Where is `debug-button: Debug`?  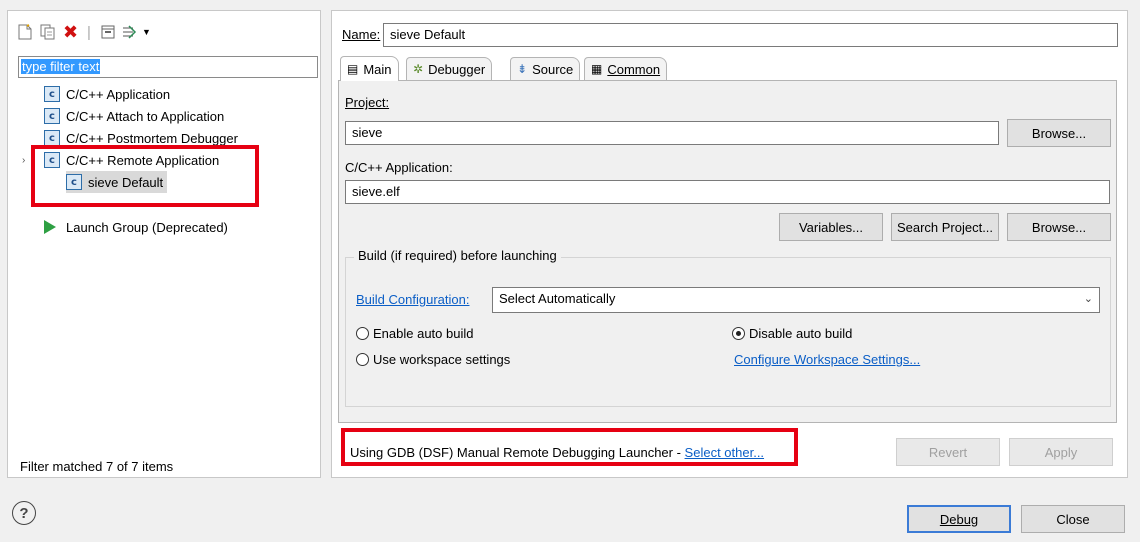 debug-button: Debug is located at coordinates (959, 519).